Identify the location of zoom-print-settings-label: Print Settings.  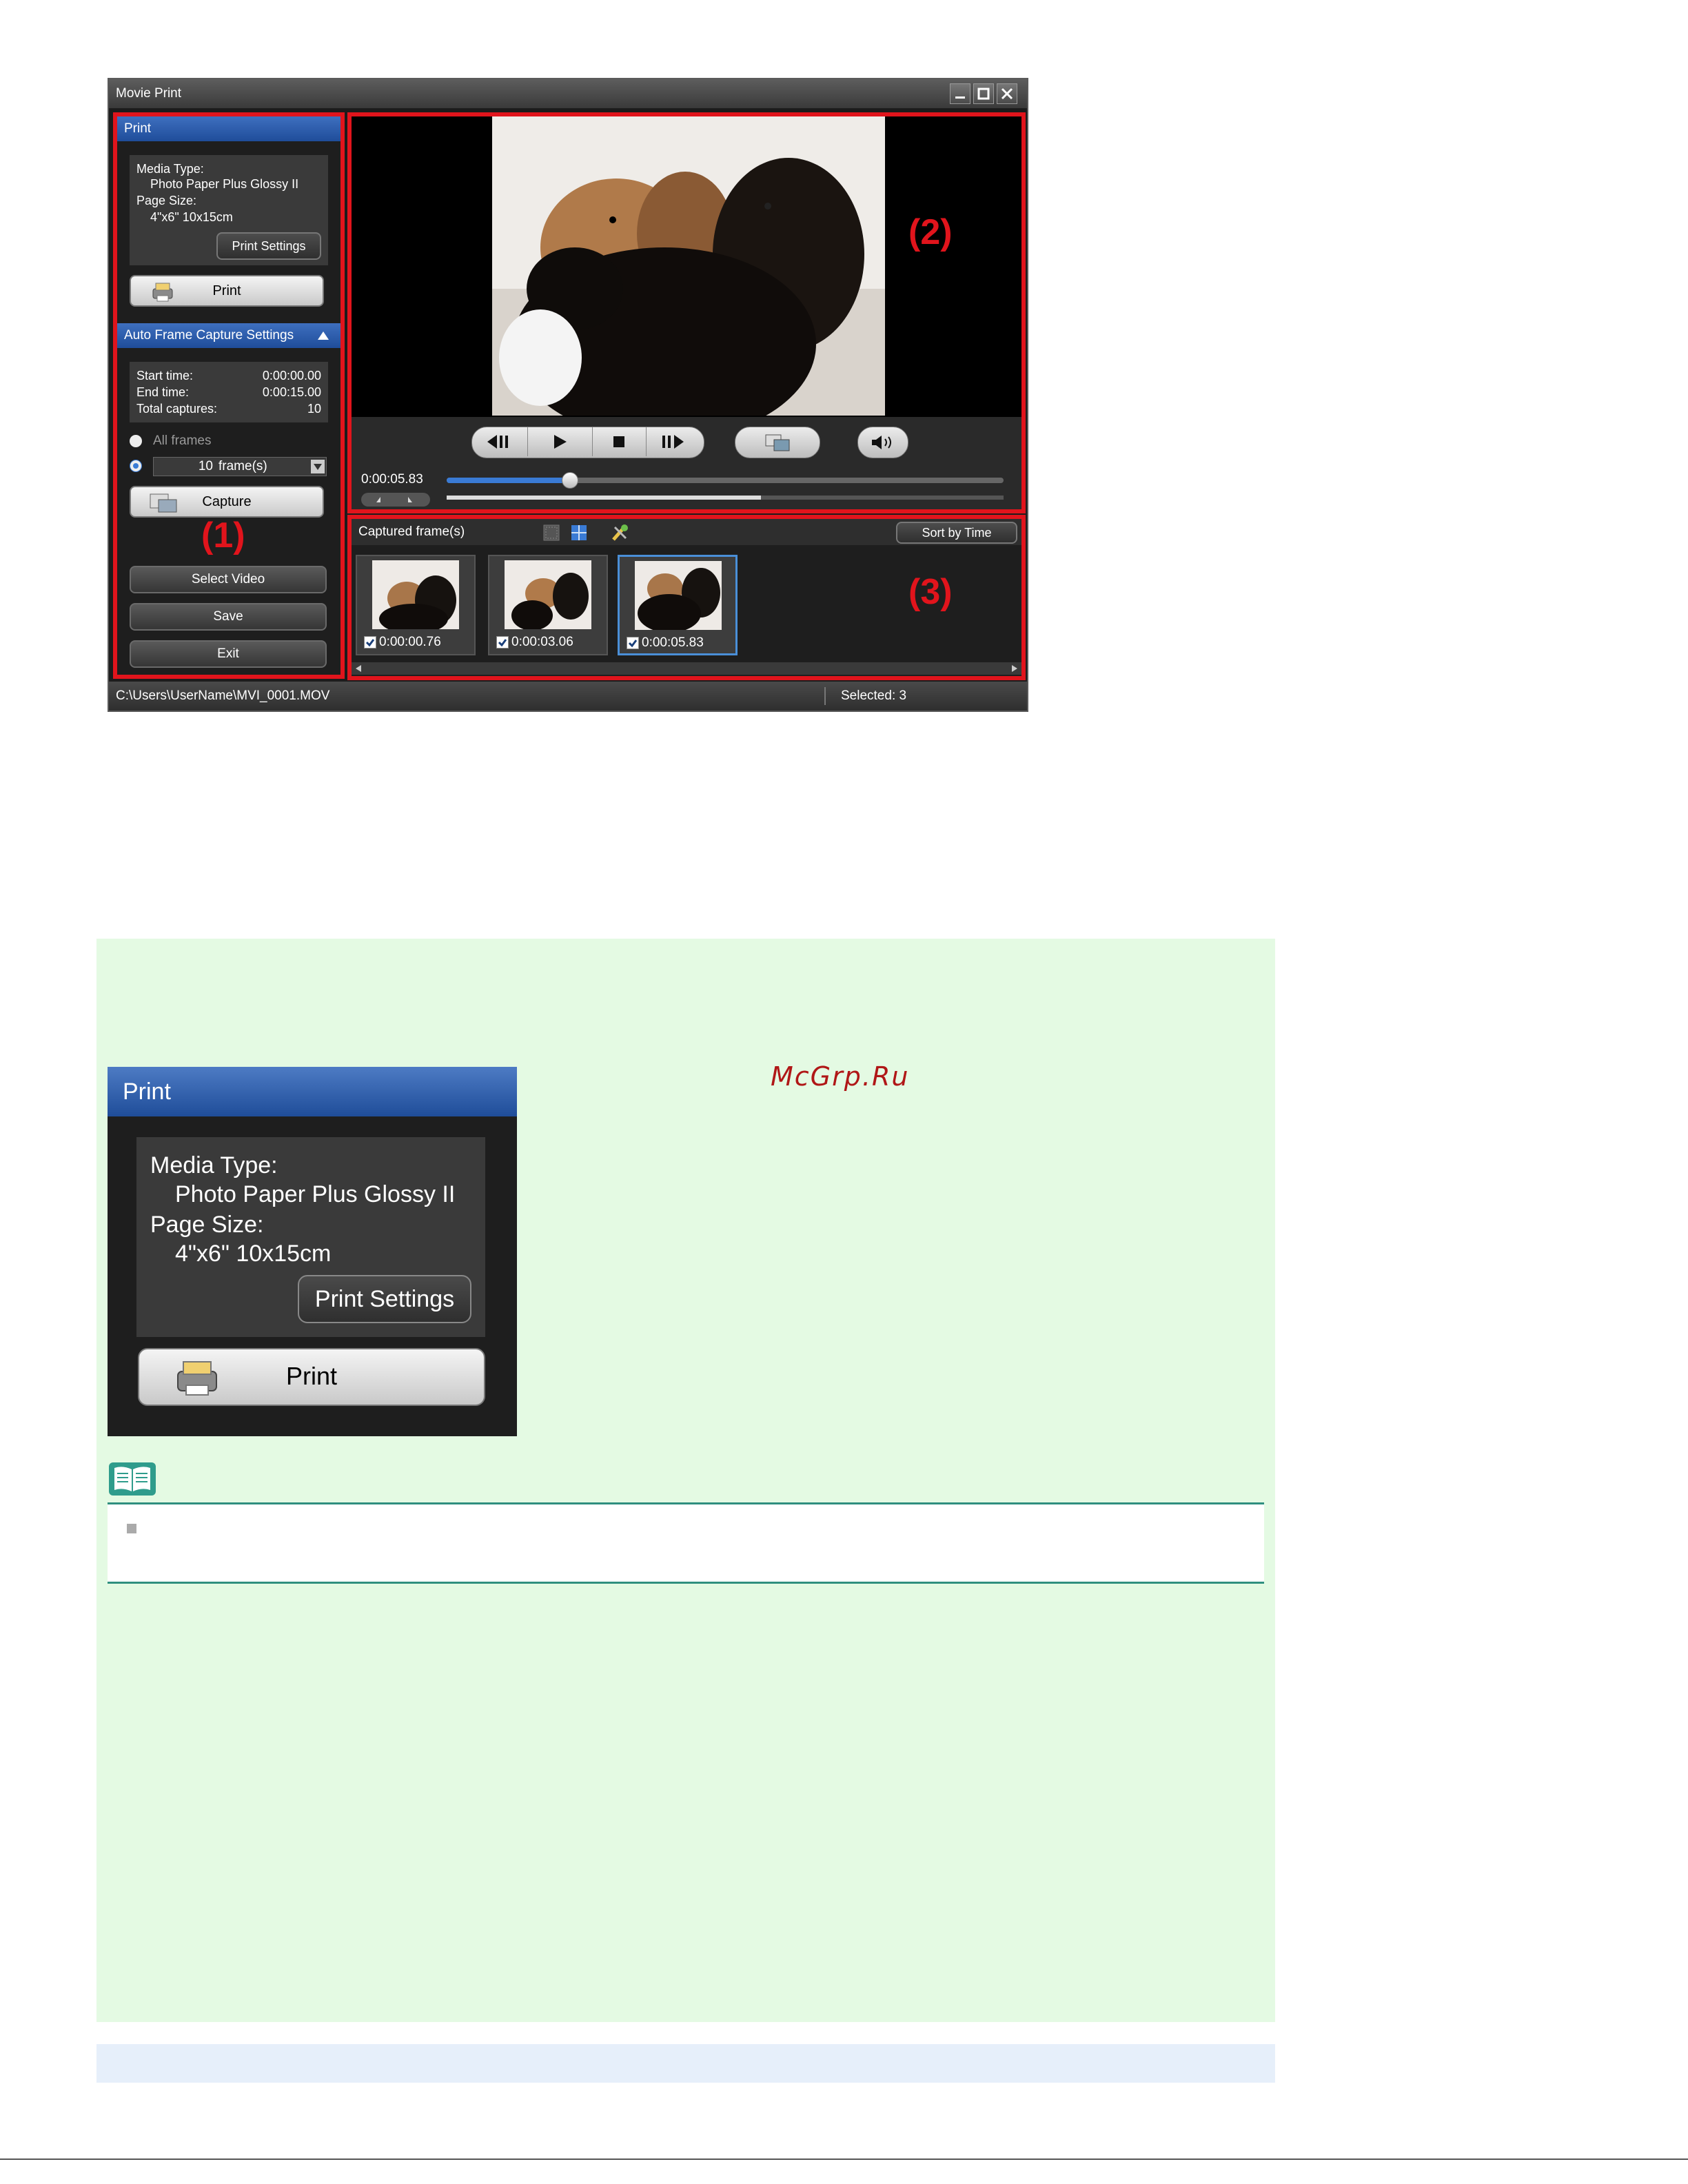
(384, 1299).